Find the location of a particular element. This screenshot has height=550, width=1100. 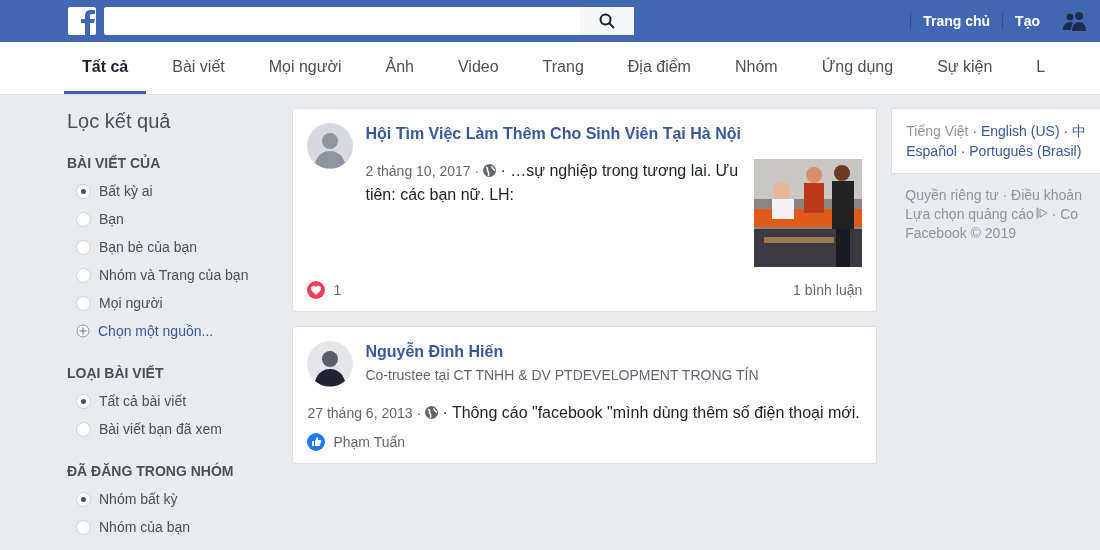

filter-option: Tất cả bài viết is located at coordinates (180, 401).